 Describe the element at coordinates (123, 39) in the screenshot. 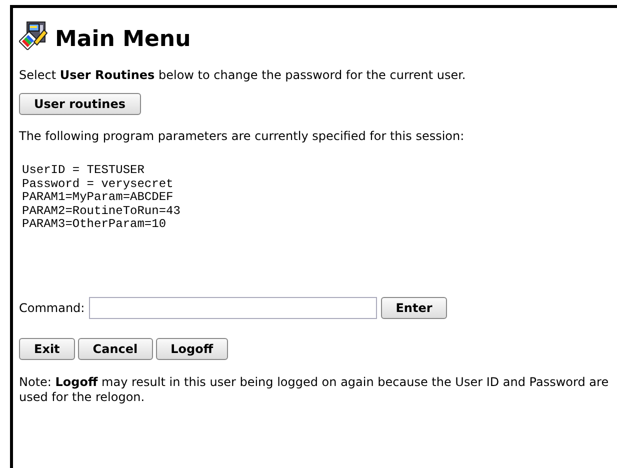

I see `page-title: Main Menu` at that location.